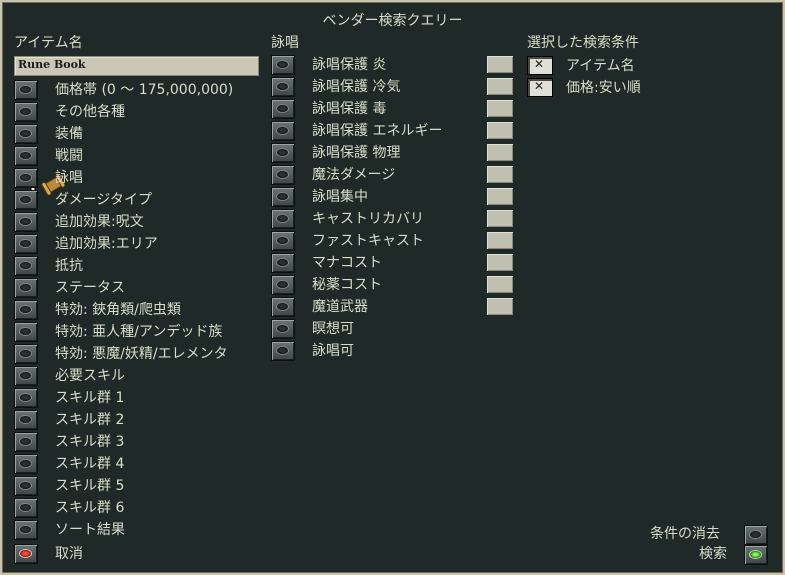  Describe the element at coordinates (347, 285) in the screenshot. I see `chant-option-label: 秘薬コスト` at that location.